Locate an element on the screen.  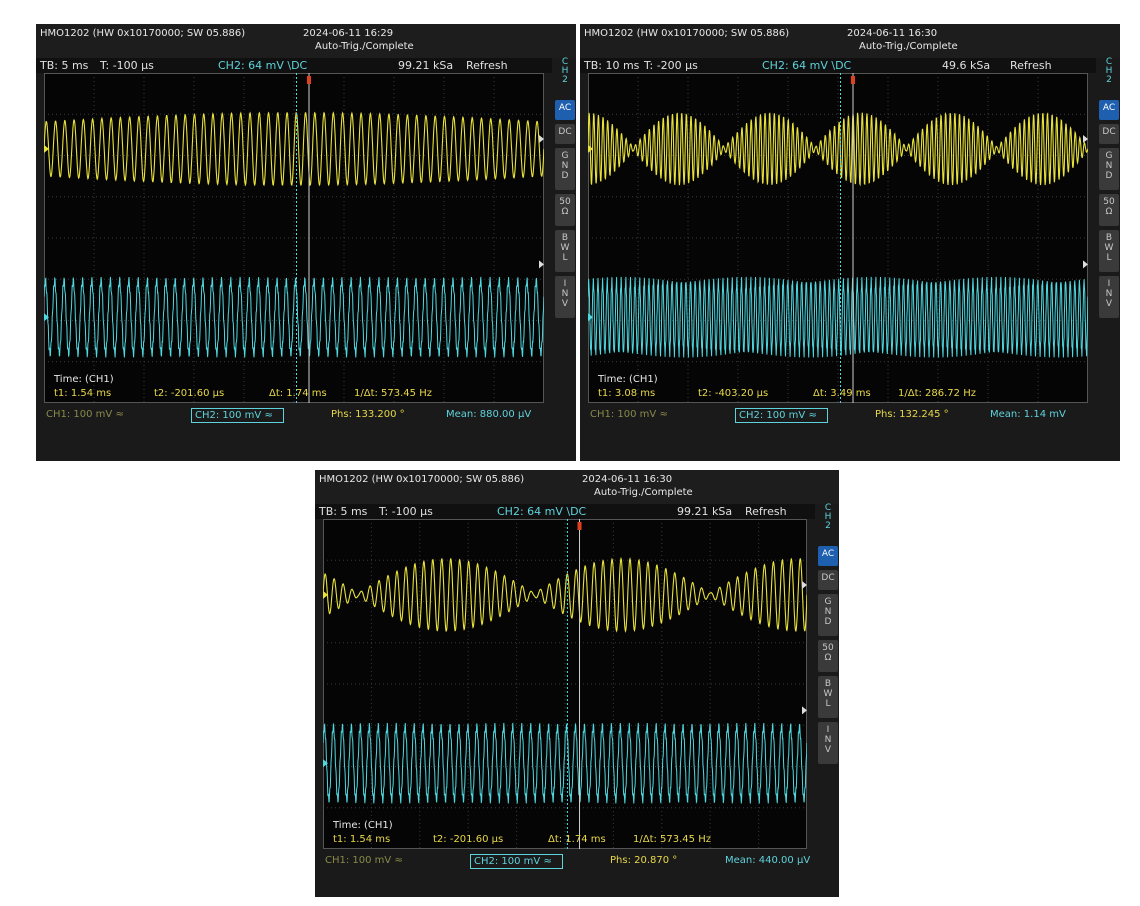
phase-measurement: Phs: 132.245 ° is located at coordinates (912, 414).